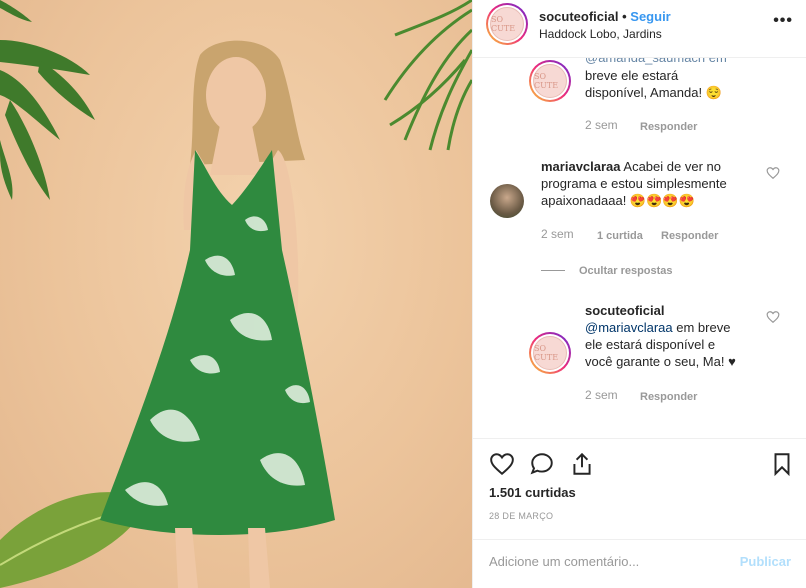 The height and width of the screenshot is (588, 806). I want to click on comment-text: @mariavclaraa em breve, so click(658, 327).